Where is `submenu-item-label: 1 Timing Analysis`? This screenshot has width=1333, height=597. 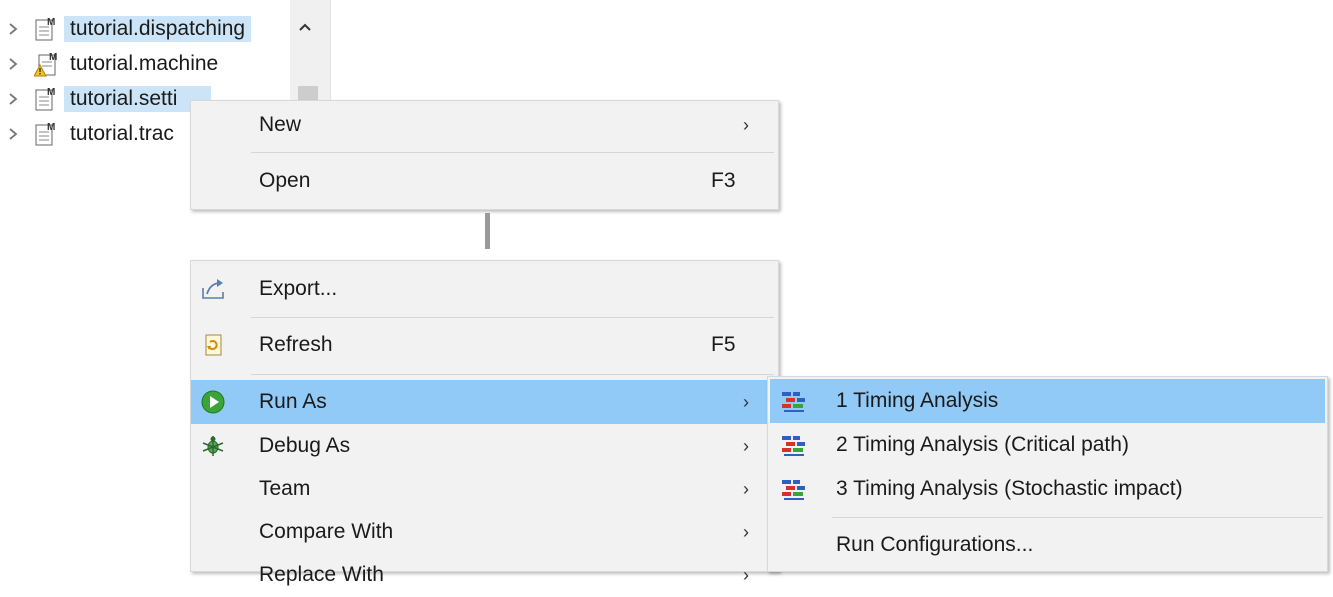 submenu-item-label: 1 Timing Analysis is located at coordinates (917, 400).